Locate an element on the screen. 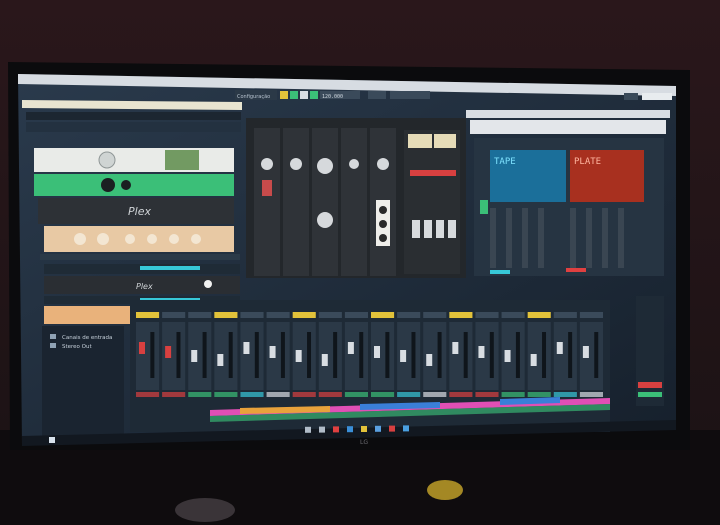 The height and width of the screenshot is (525, 720). store-icon is located at coordinates (378, 428).